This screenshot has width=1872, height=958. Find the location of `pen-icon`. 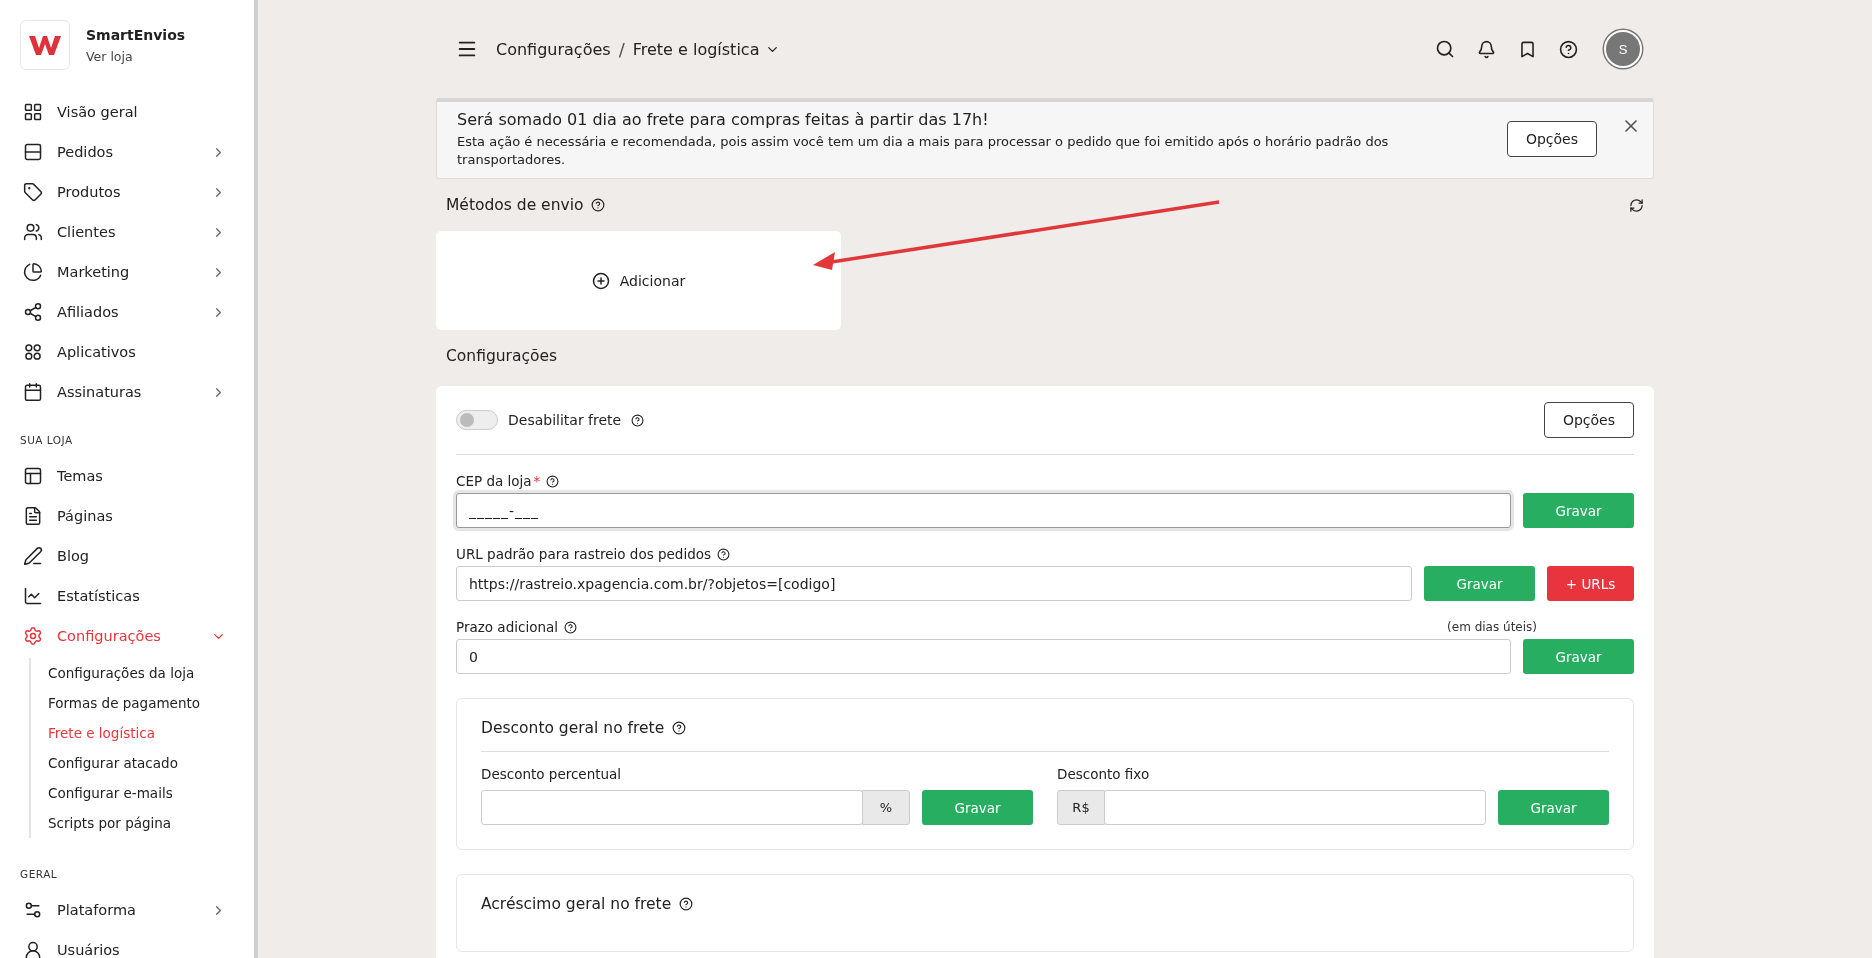

pen-icon is located at coordinates (33, 556).